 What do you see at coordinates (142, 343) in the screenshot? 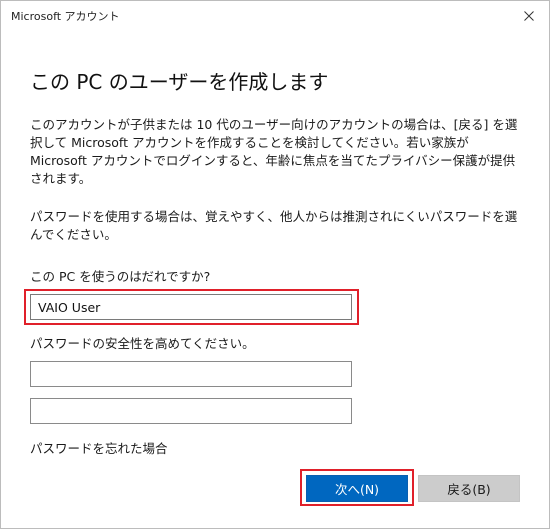
I see `password-label: パスワードの安全性を高めてください。` at bounding box center [142, 343].